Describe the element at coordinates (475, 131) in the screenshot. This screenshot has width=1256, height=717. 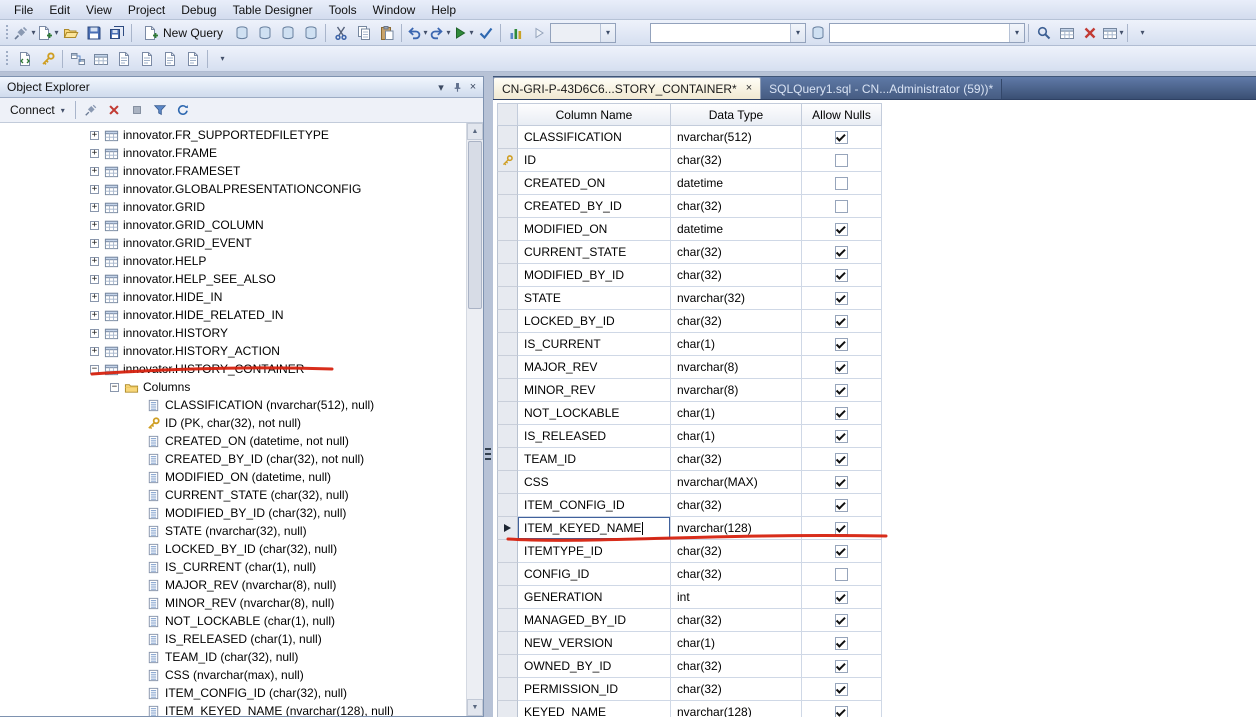
I see `scroll-up-icon: ▲` at that location.